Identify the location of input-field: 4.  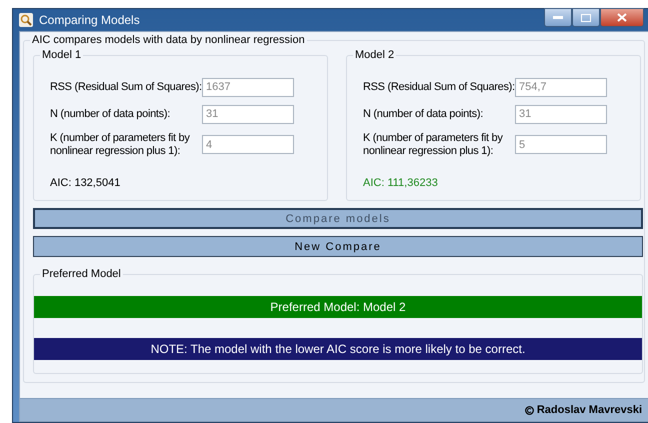
(248, 144).